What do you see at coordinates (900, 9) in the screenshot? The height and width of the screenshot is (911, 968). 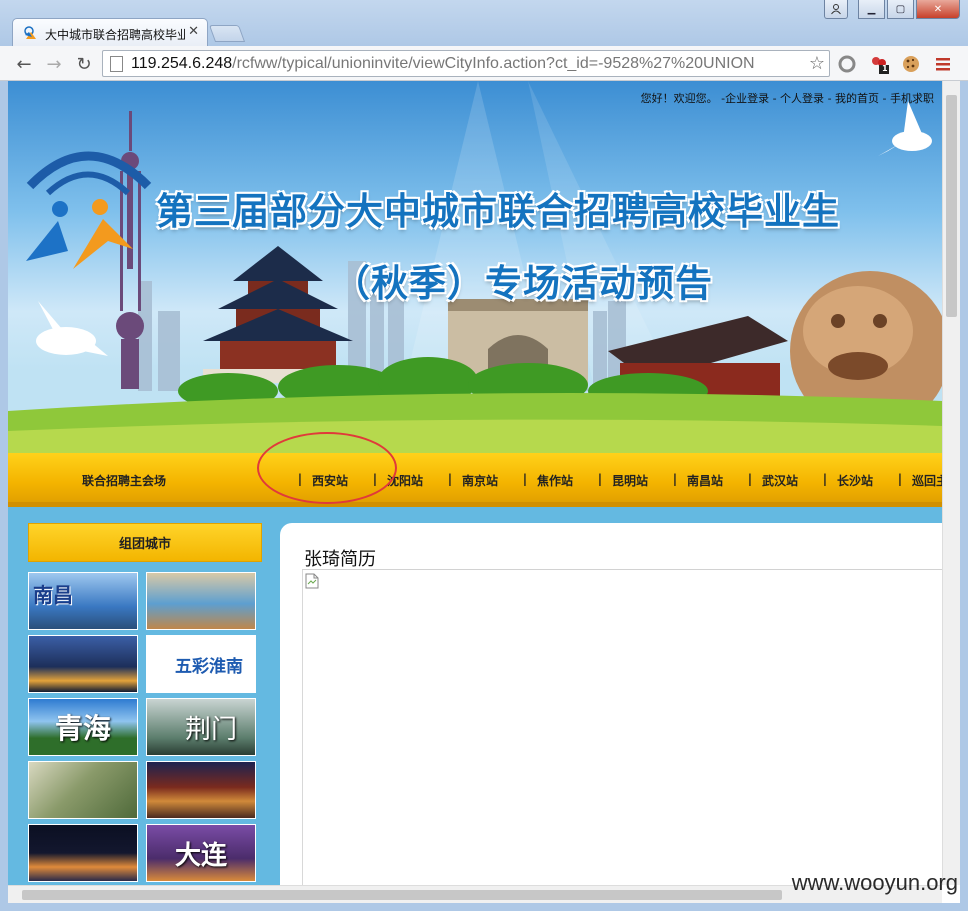 I see `maximize-button: ▢` at bounding box center [900, 9].